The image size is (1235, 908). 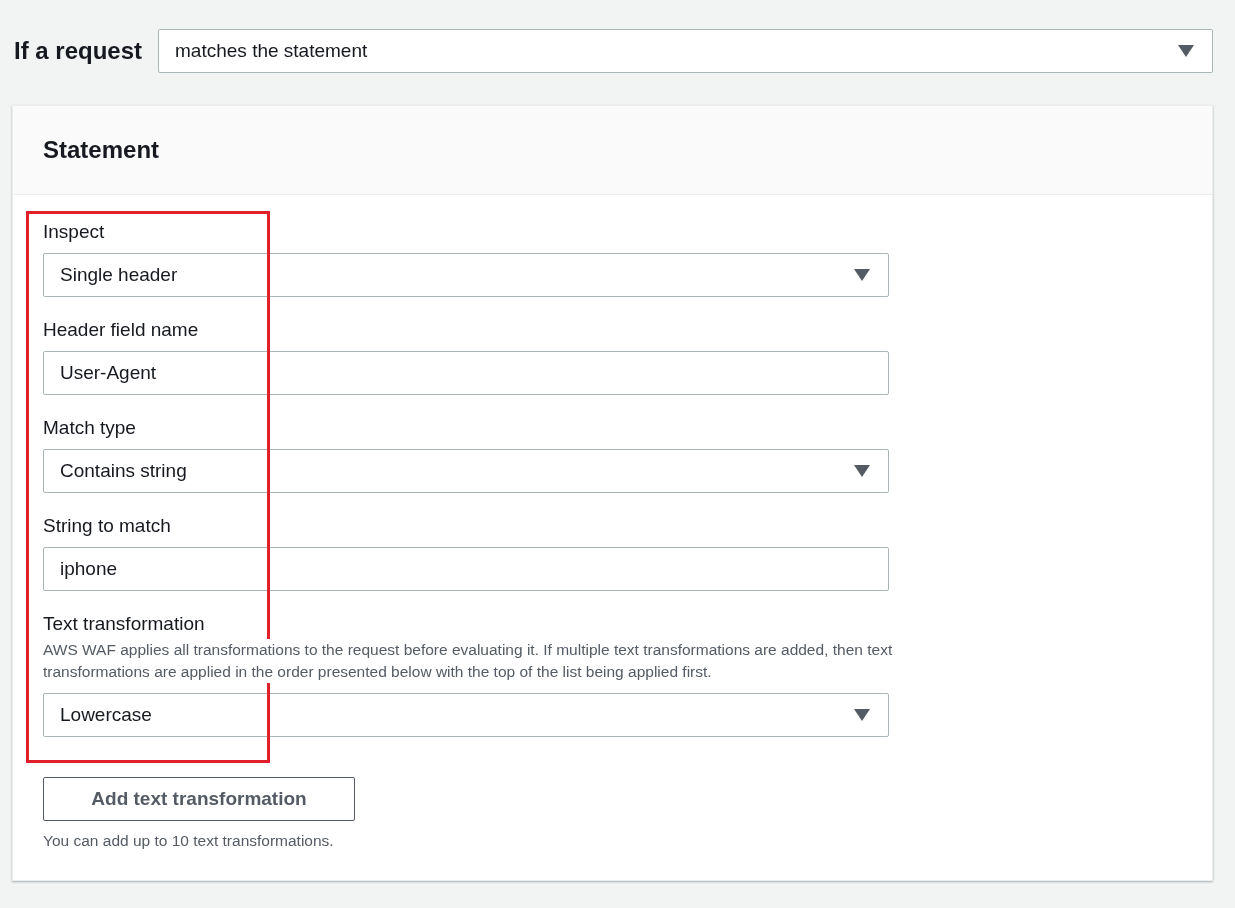 I want to click on hint-text: You can add up to 10 text transformations., so click(x=188, y=841).